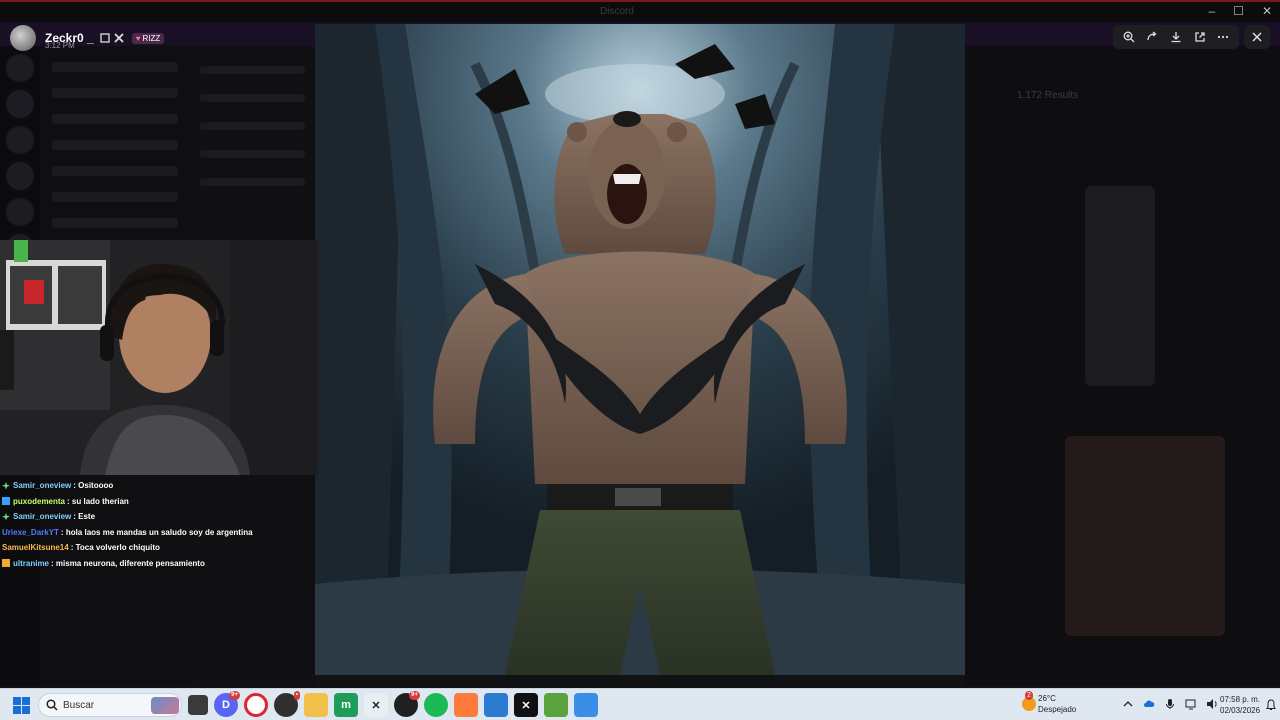  I want to click on taskbar-apps: D 9+ • m ✕ 9+ ✕, so click(393, 704).